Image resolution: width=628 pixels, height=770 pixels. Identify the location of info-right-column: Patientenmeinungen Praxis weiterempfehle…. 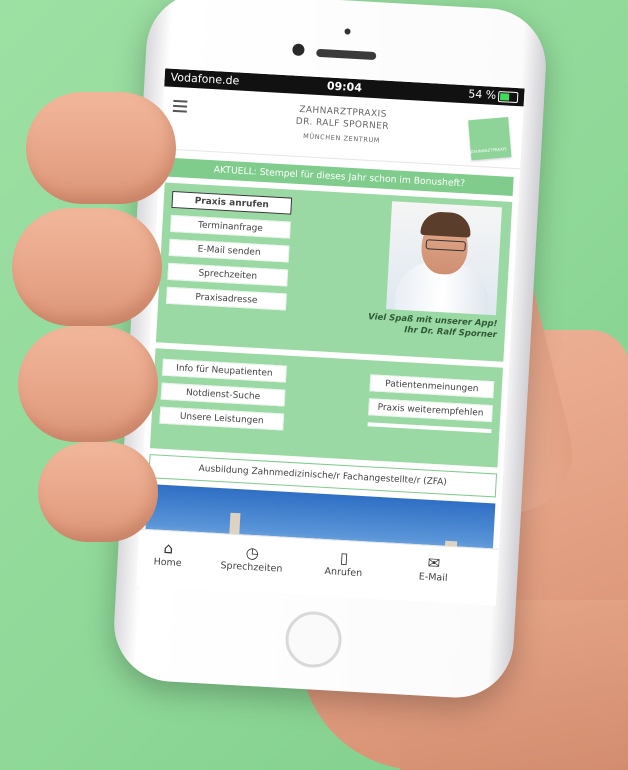
(431, 404).